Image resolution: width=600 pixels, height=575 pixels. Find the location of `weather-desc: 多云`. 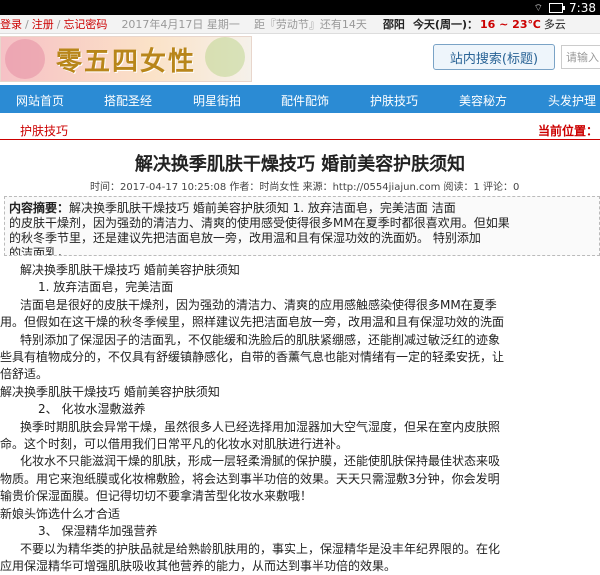

weather-desc: 多云 is located at coordinates (554, 24).